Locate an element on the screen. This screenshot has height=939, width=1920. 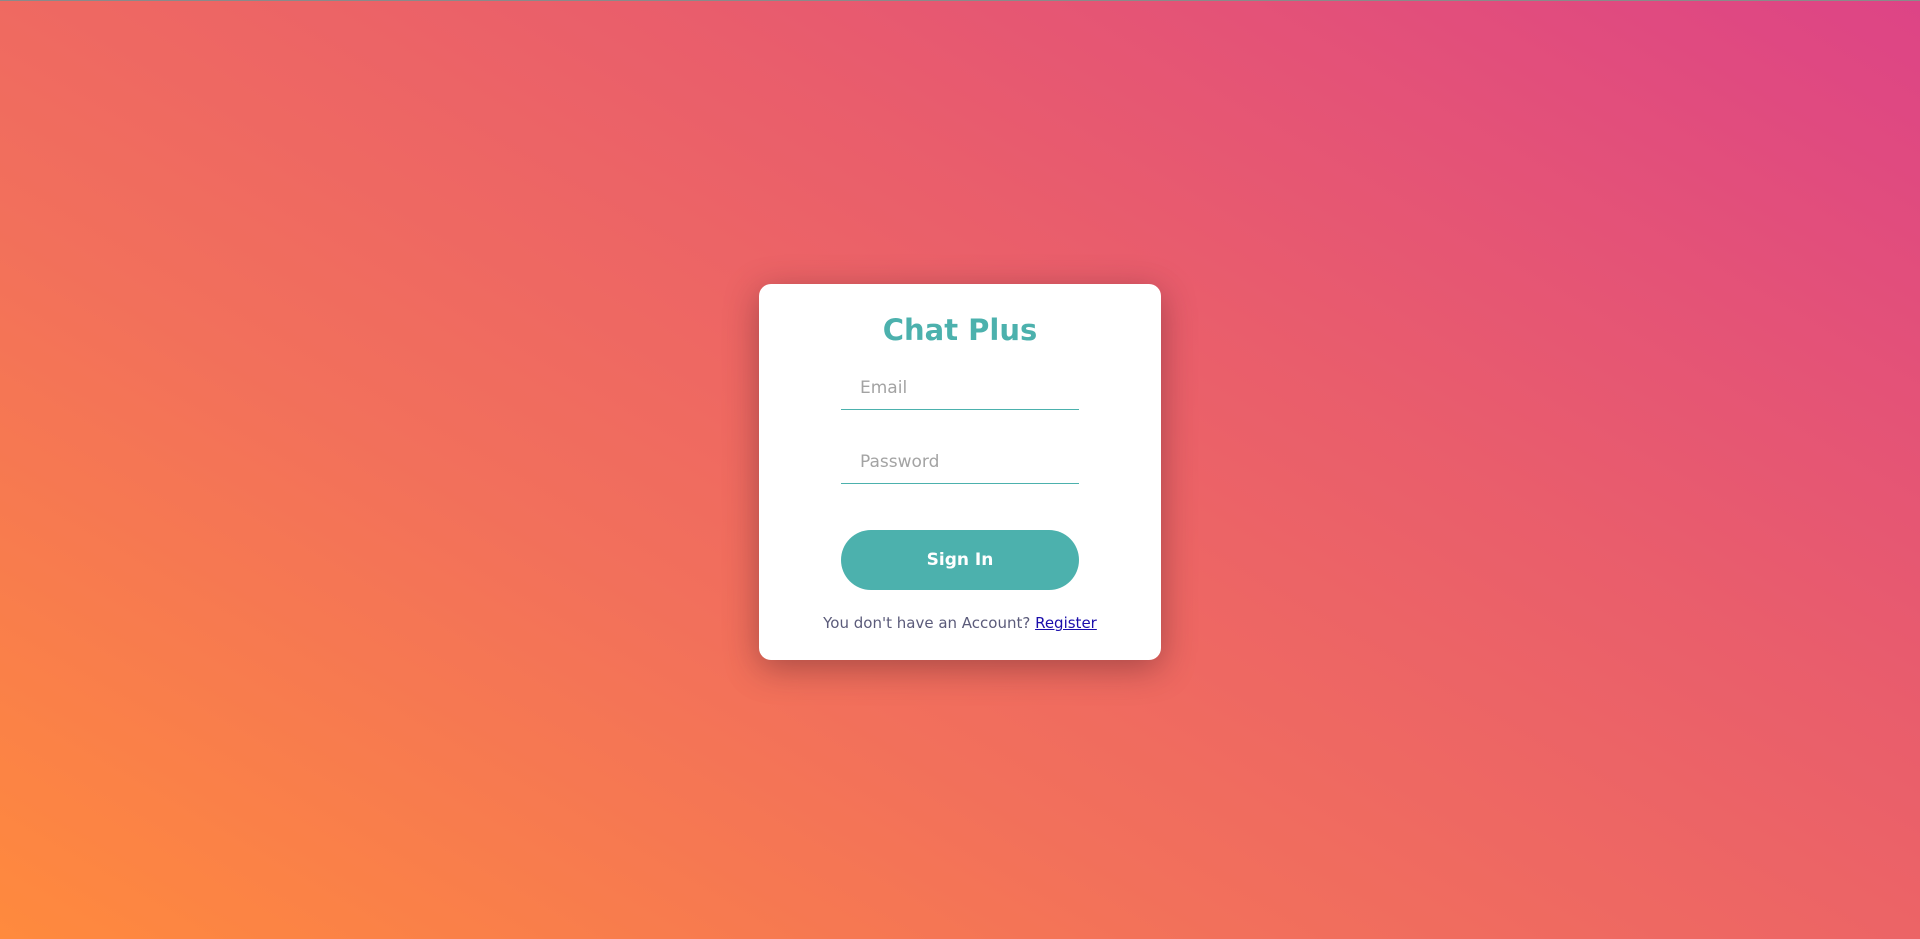
window-top-border is located at coordinates (960, 0).